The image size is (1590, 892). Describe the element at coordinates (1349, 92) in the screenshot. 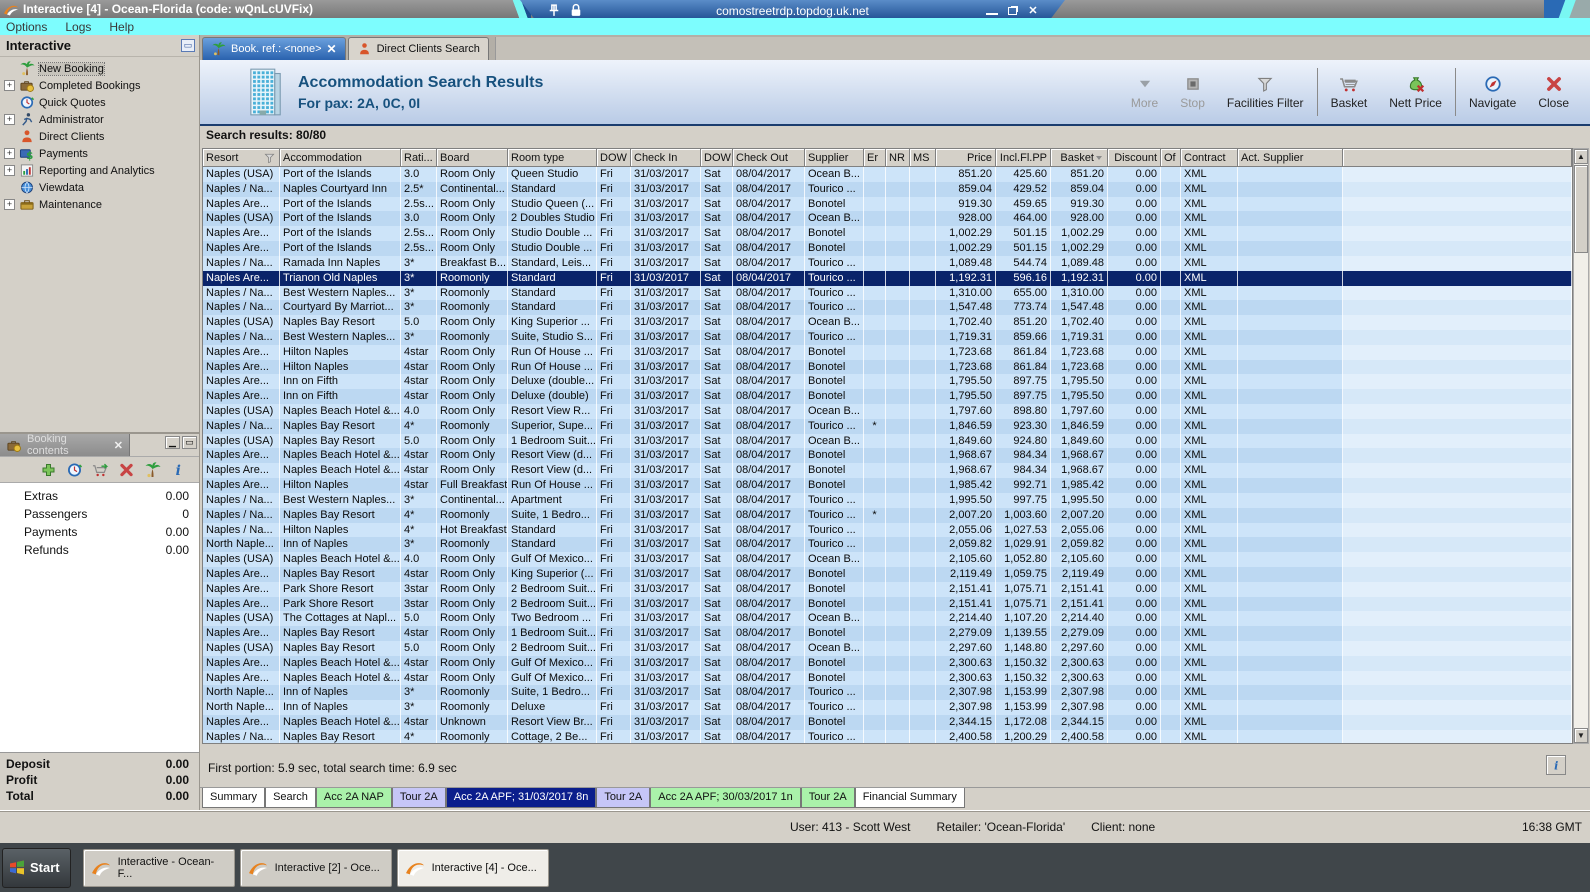

I see `toolbar-button-basket: Basket` at that location.